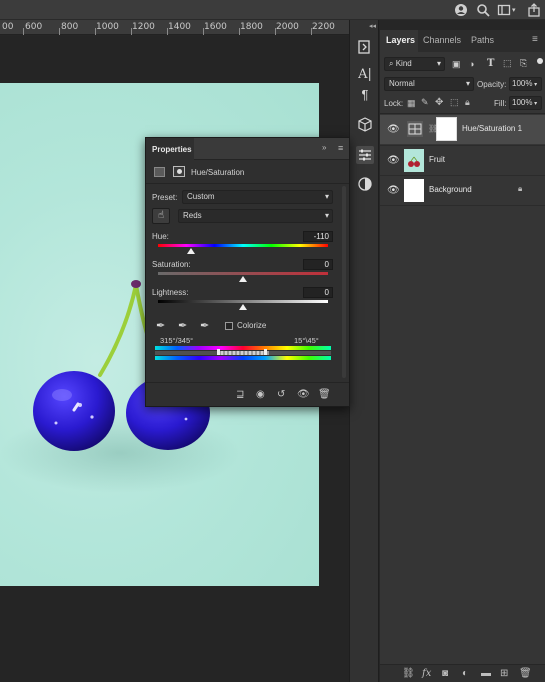  I want to click on lightness-field: 0, so click(318, 292).